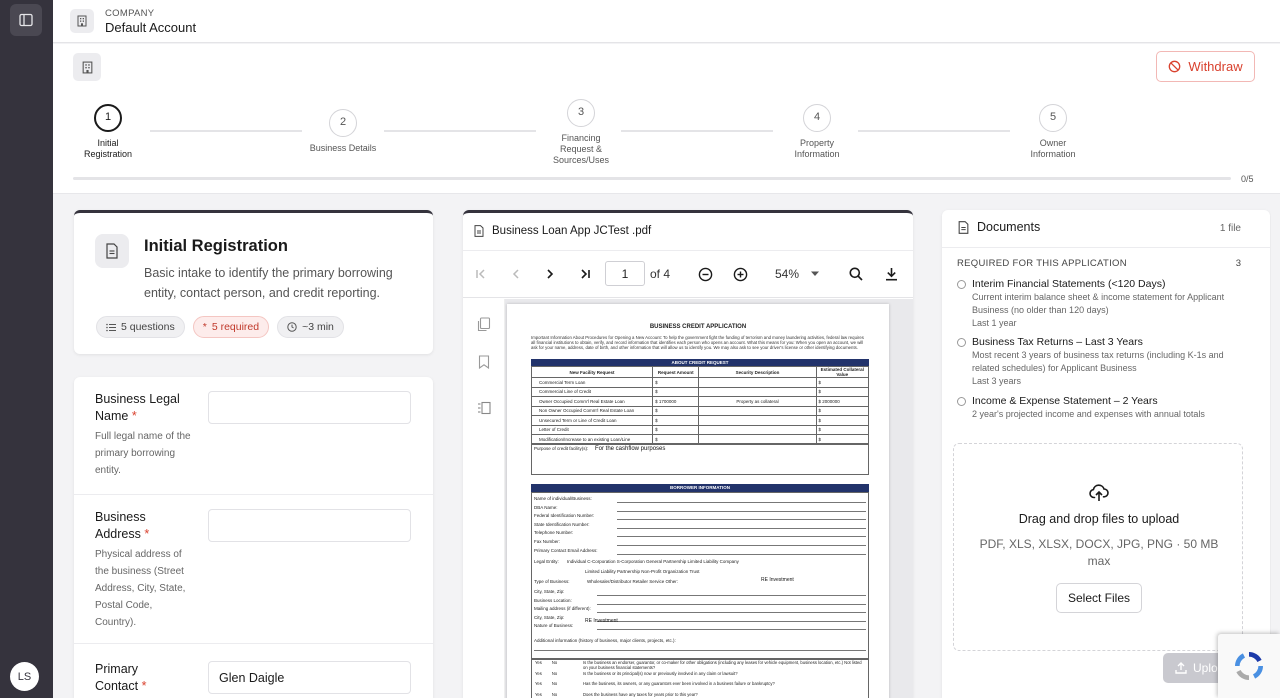 The image size is (1280, 698). What do you see at coordinates (484, 364) in the screenshot?
I see `bookmarks-button` at bounding box center [484, 364].